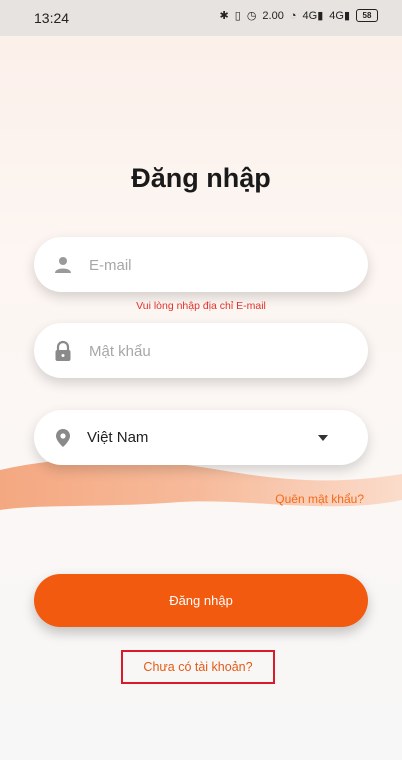 The image size is (402, 760). What do you see at coordinates (299, 15) in the screenshot?
I see `status-icons: ✱ ▯ ◷ 2.00 ◔ 4G▮ 4G▮ 58` at bounding box center [299, 15].